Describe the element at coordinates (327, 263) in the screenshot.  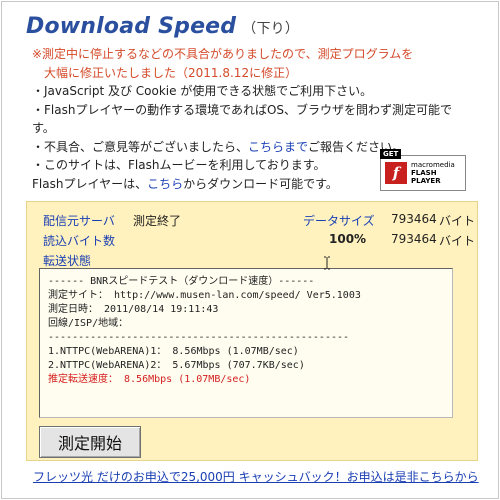
I see `text-cursor-icon` at that location.